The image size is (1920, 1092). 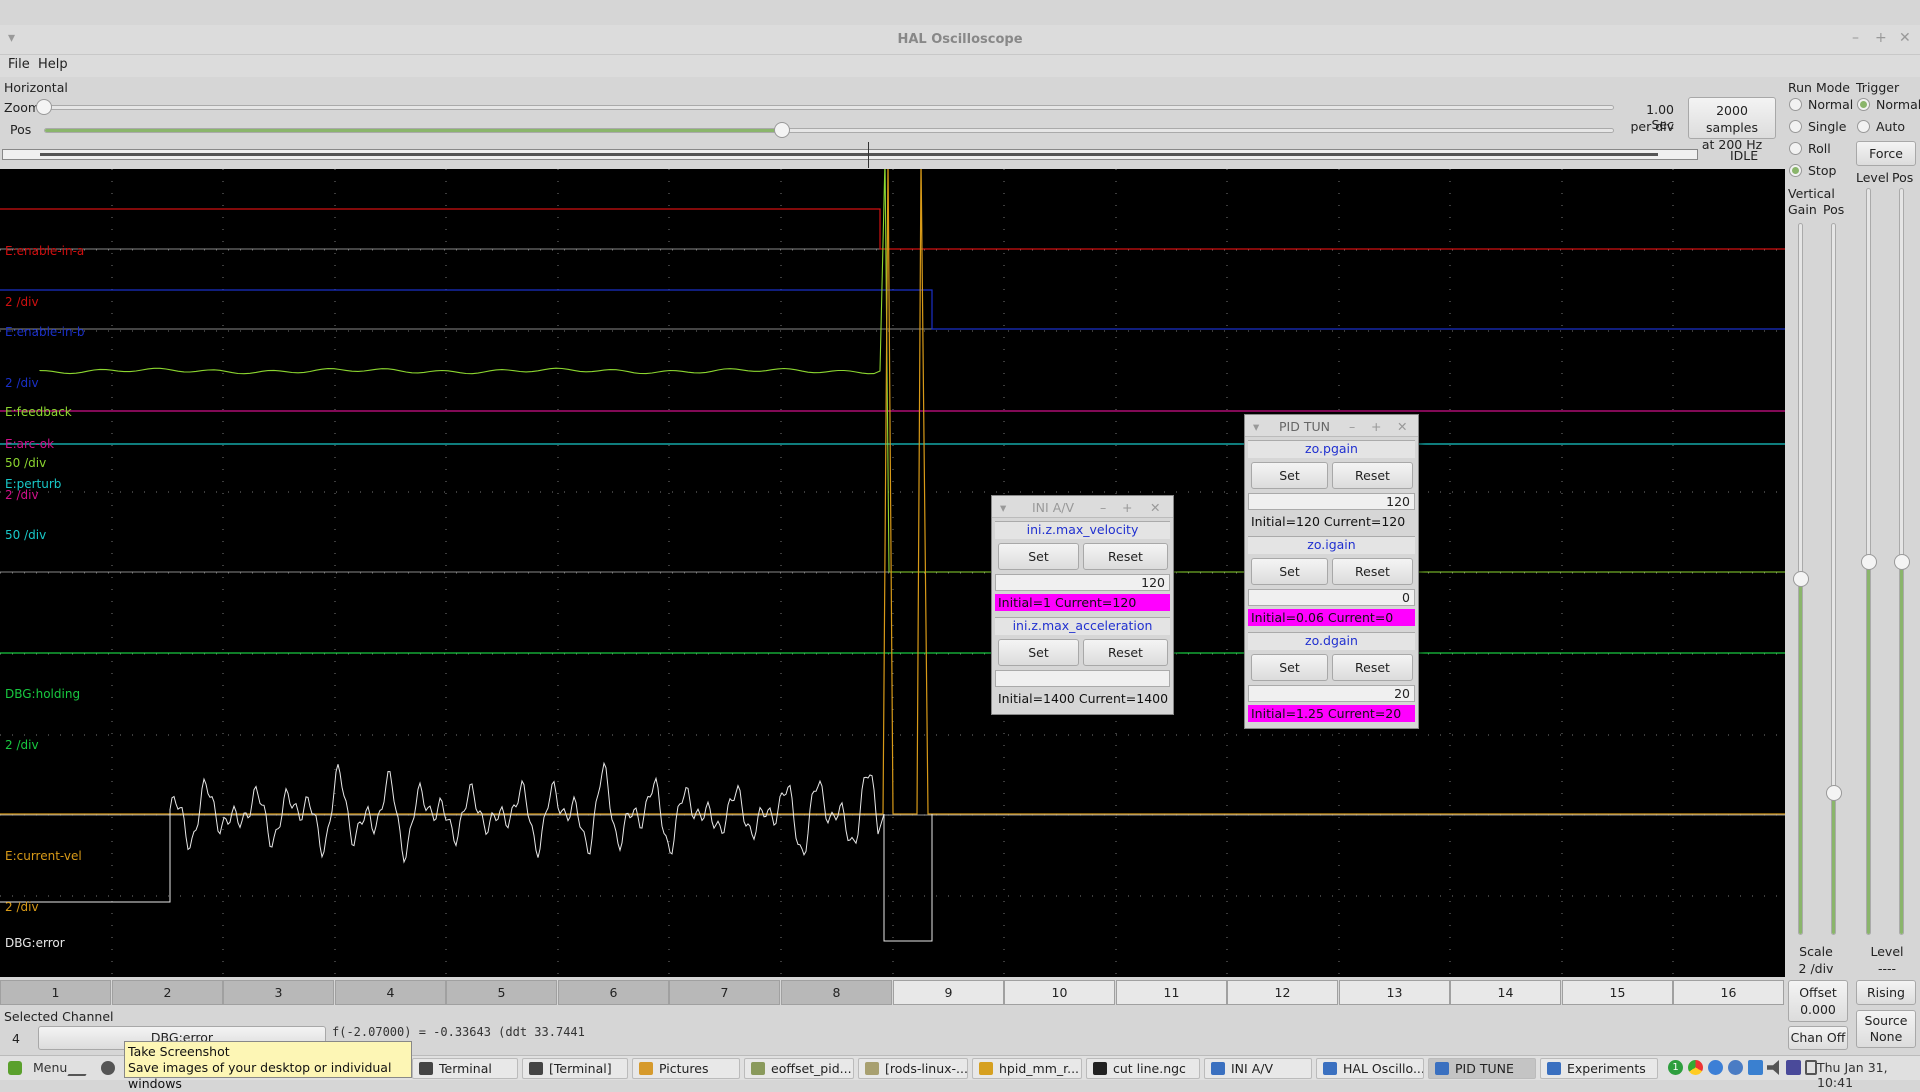 I want to click on launcher-browser-icon, so click(x=108, y=1068).